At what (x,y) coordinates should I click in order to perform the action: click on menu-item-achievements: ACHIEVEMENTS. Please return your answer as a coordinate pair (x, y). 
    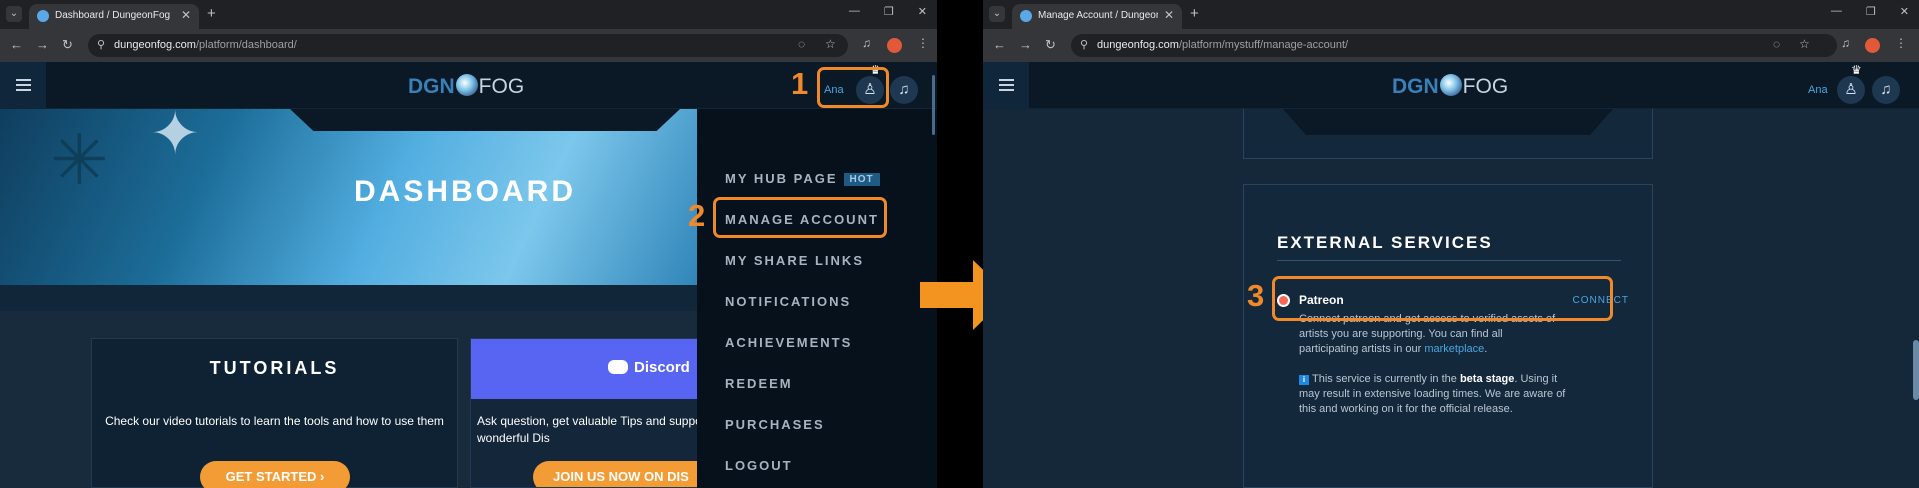
    Looking at the image, I should click on (788, 342).